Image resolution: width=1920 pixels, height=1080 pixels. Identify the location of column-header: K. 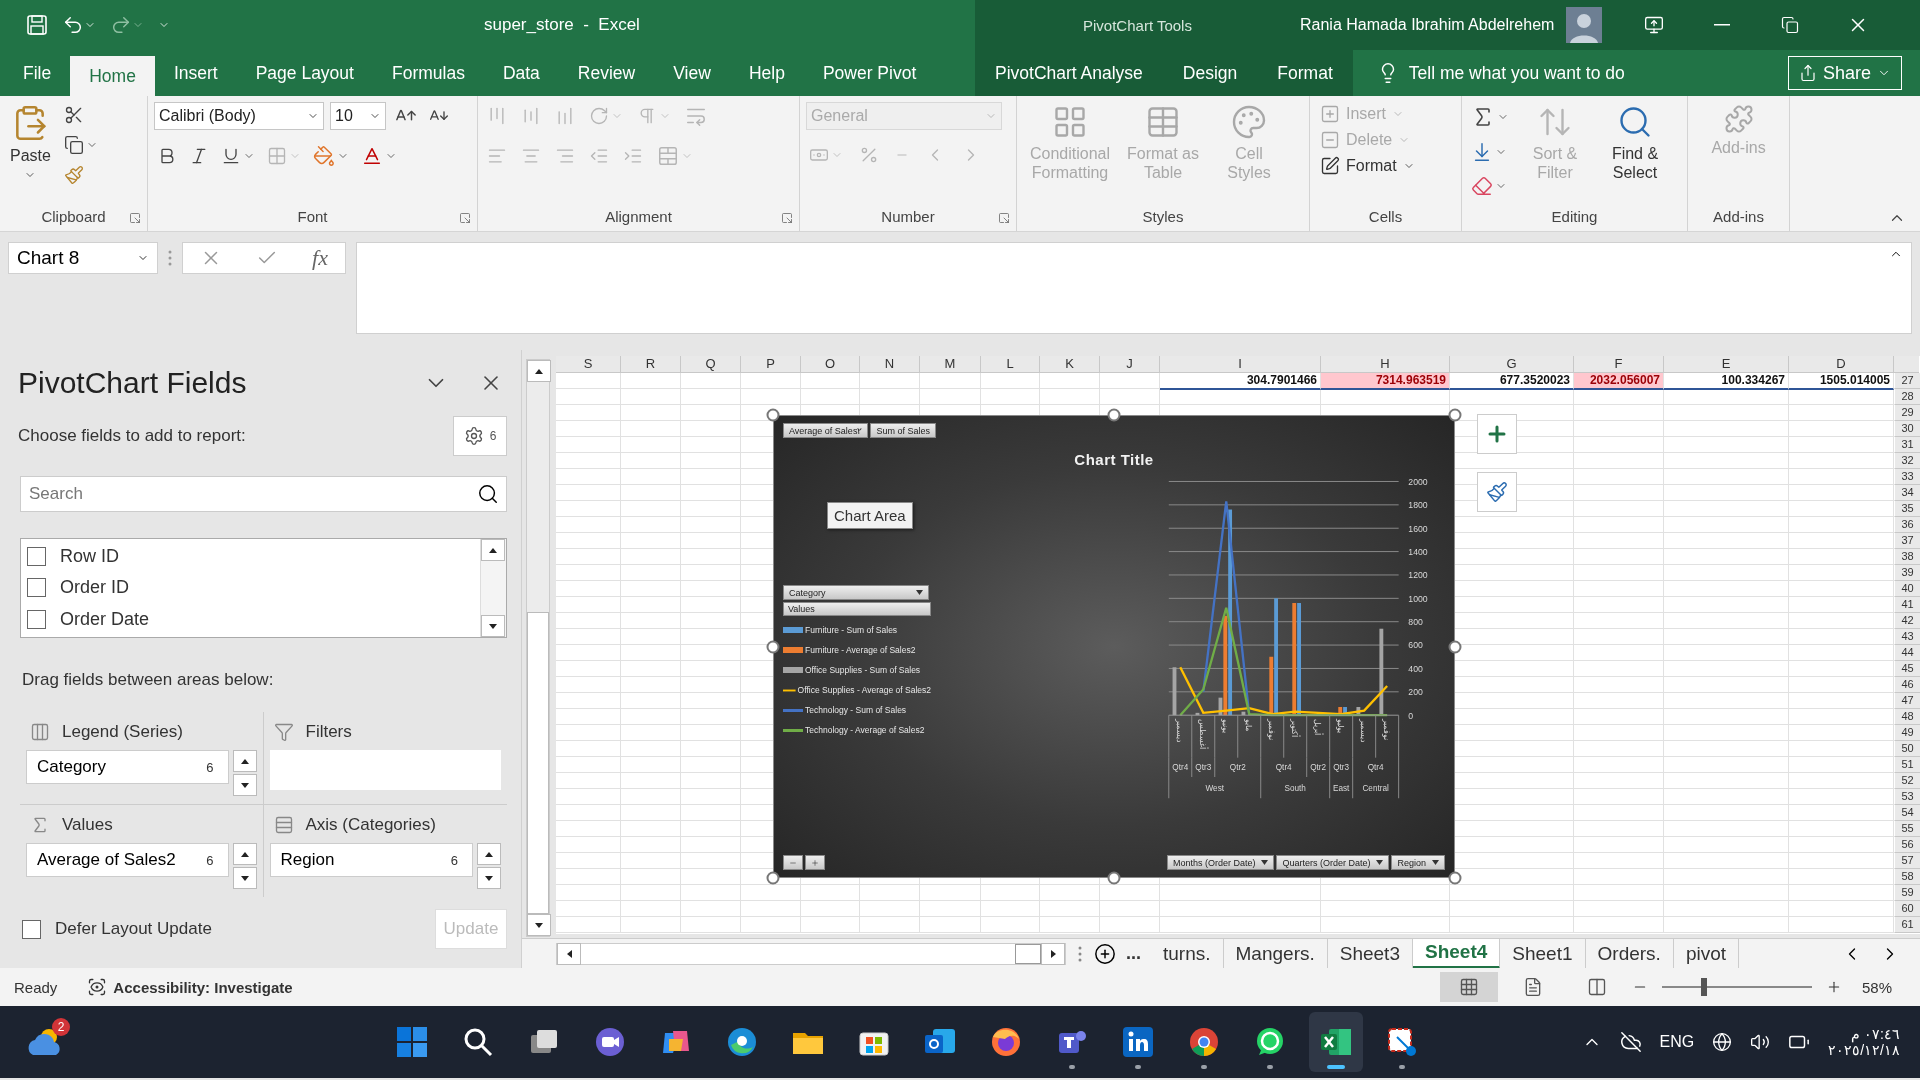
(1070, 364).